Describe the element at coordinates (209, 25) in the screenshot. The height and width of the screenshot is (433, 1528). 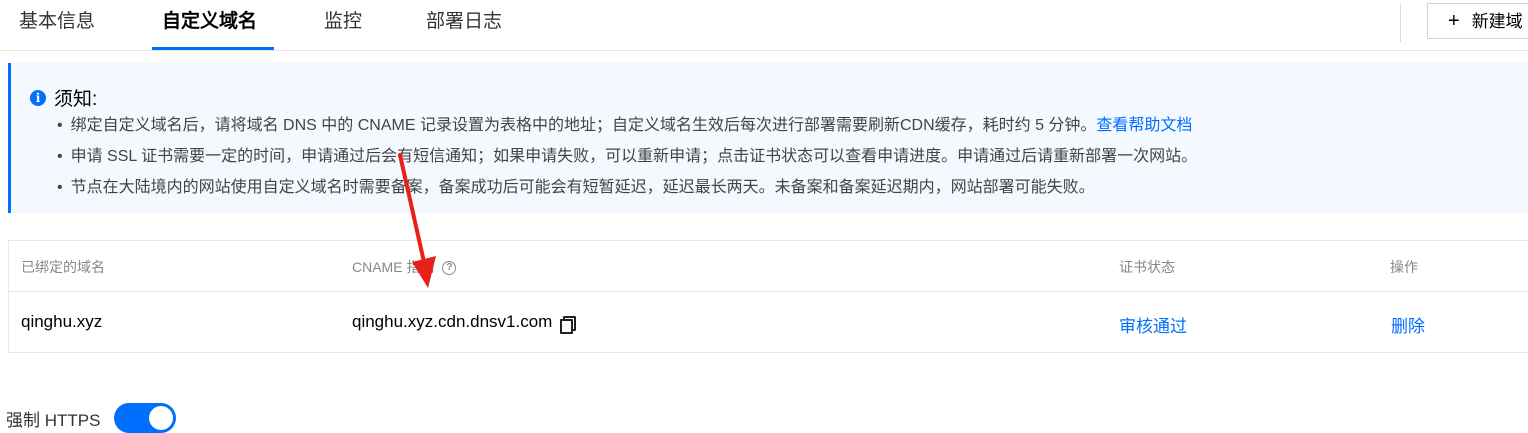
I see `tab-custom-domain: 自定义域名` at that location.